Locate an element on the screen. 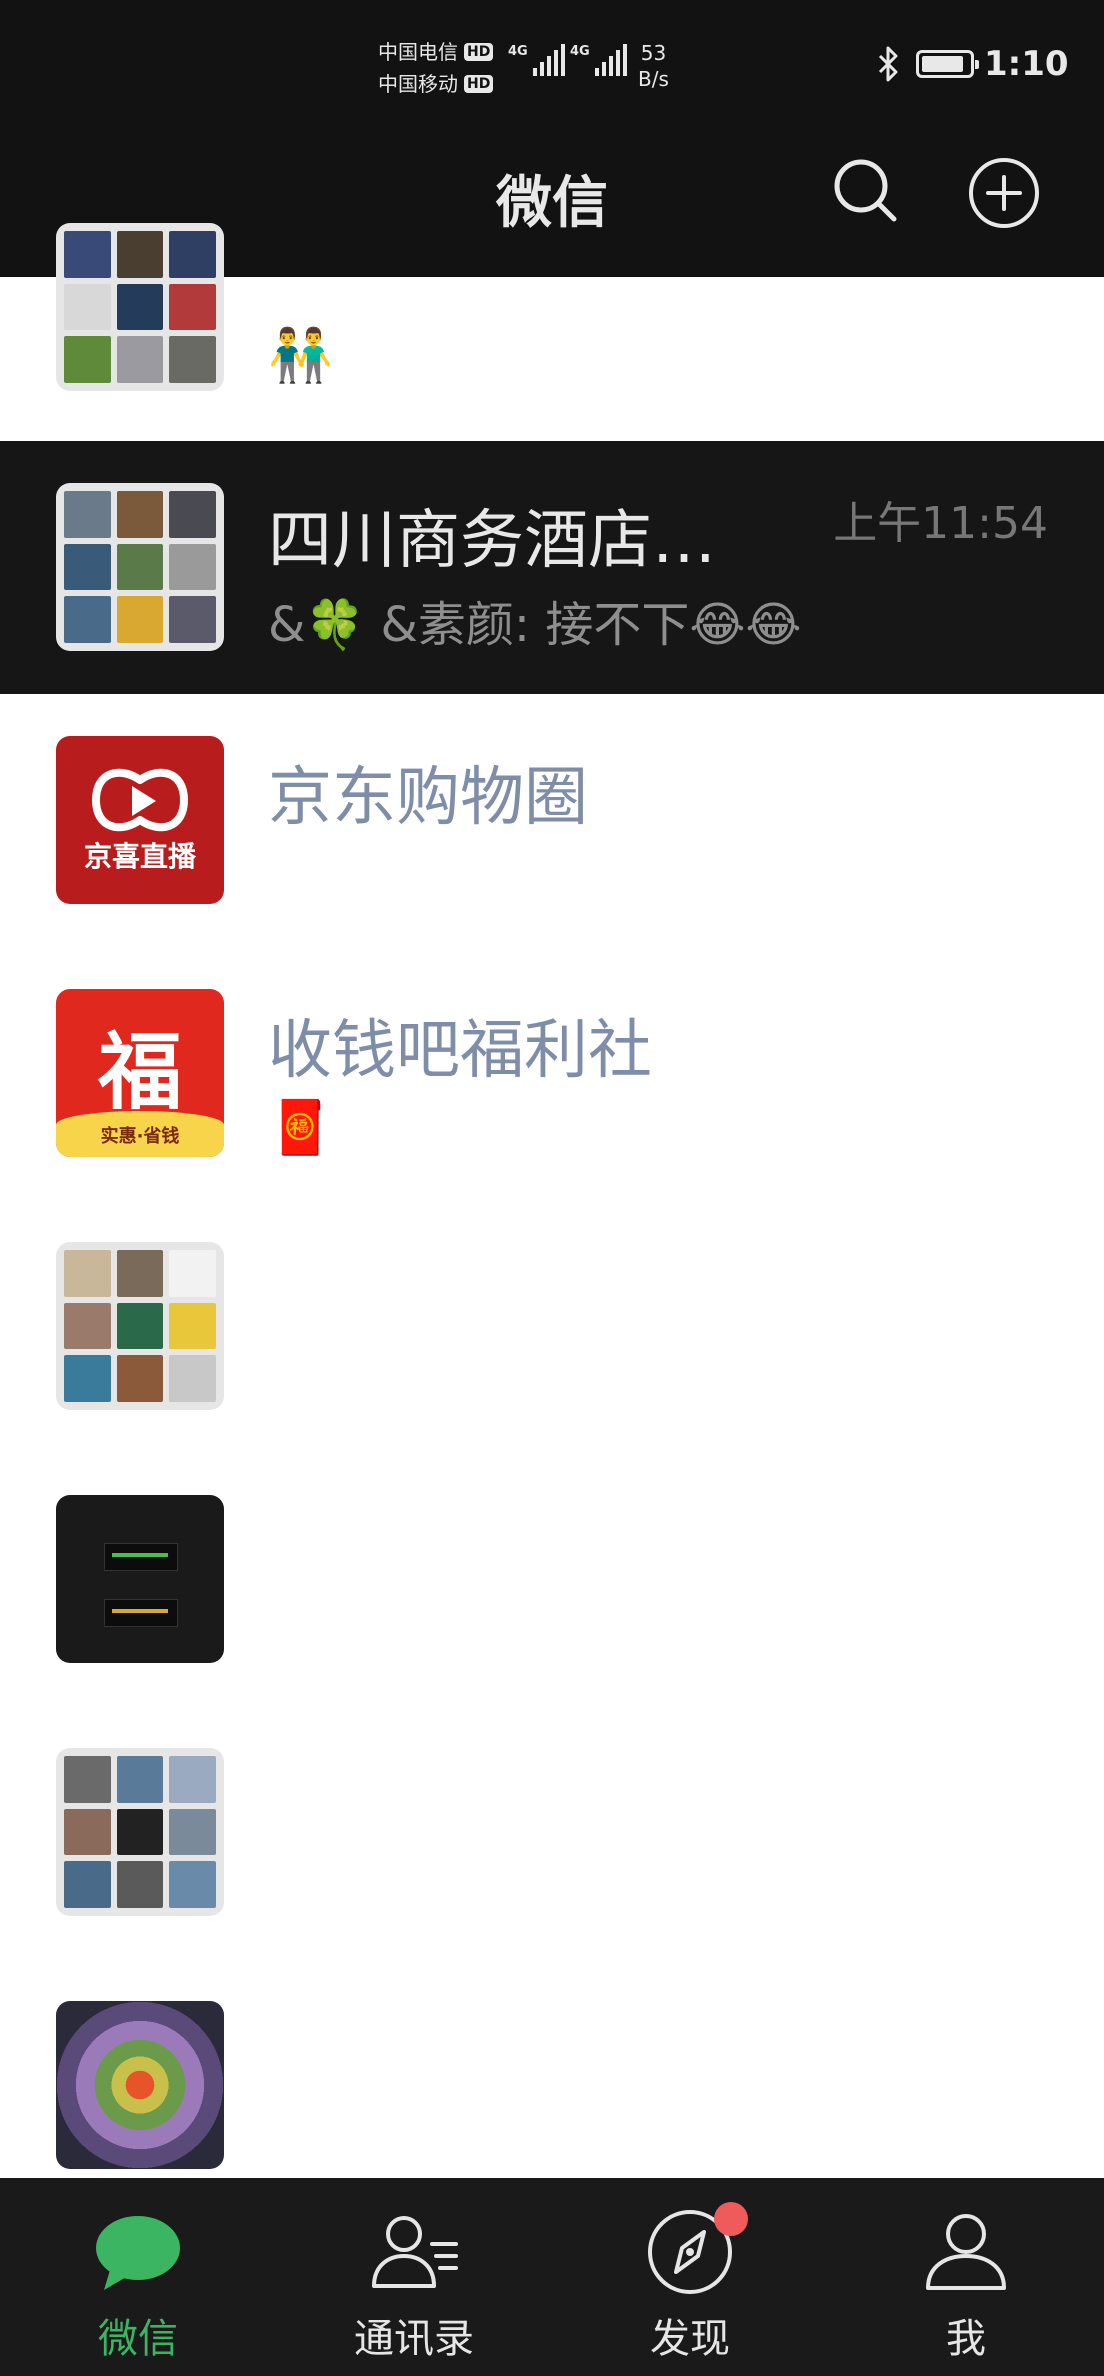  tab-contacts-label: 通讯录 is located at coordinates (414, 2339).